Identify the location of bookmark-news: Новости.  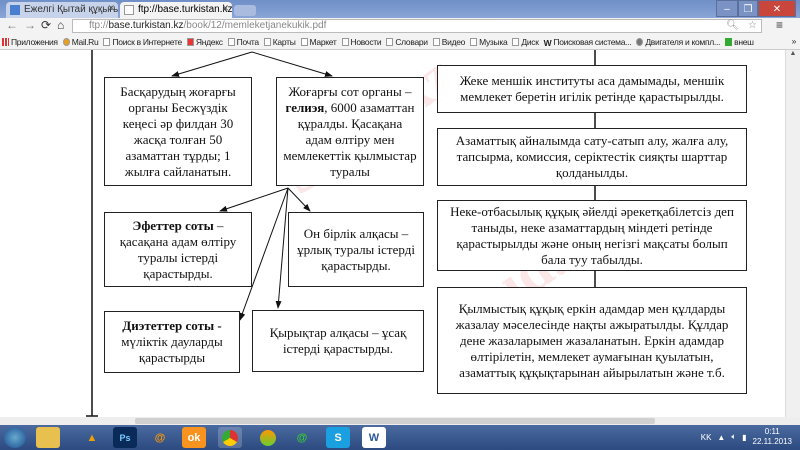
(361, 41).